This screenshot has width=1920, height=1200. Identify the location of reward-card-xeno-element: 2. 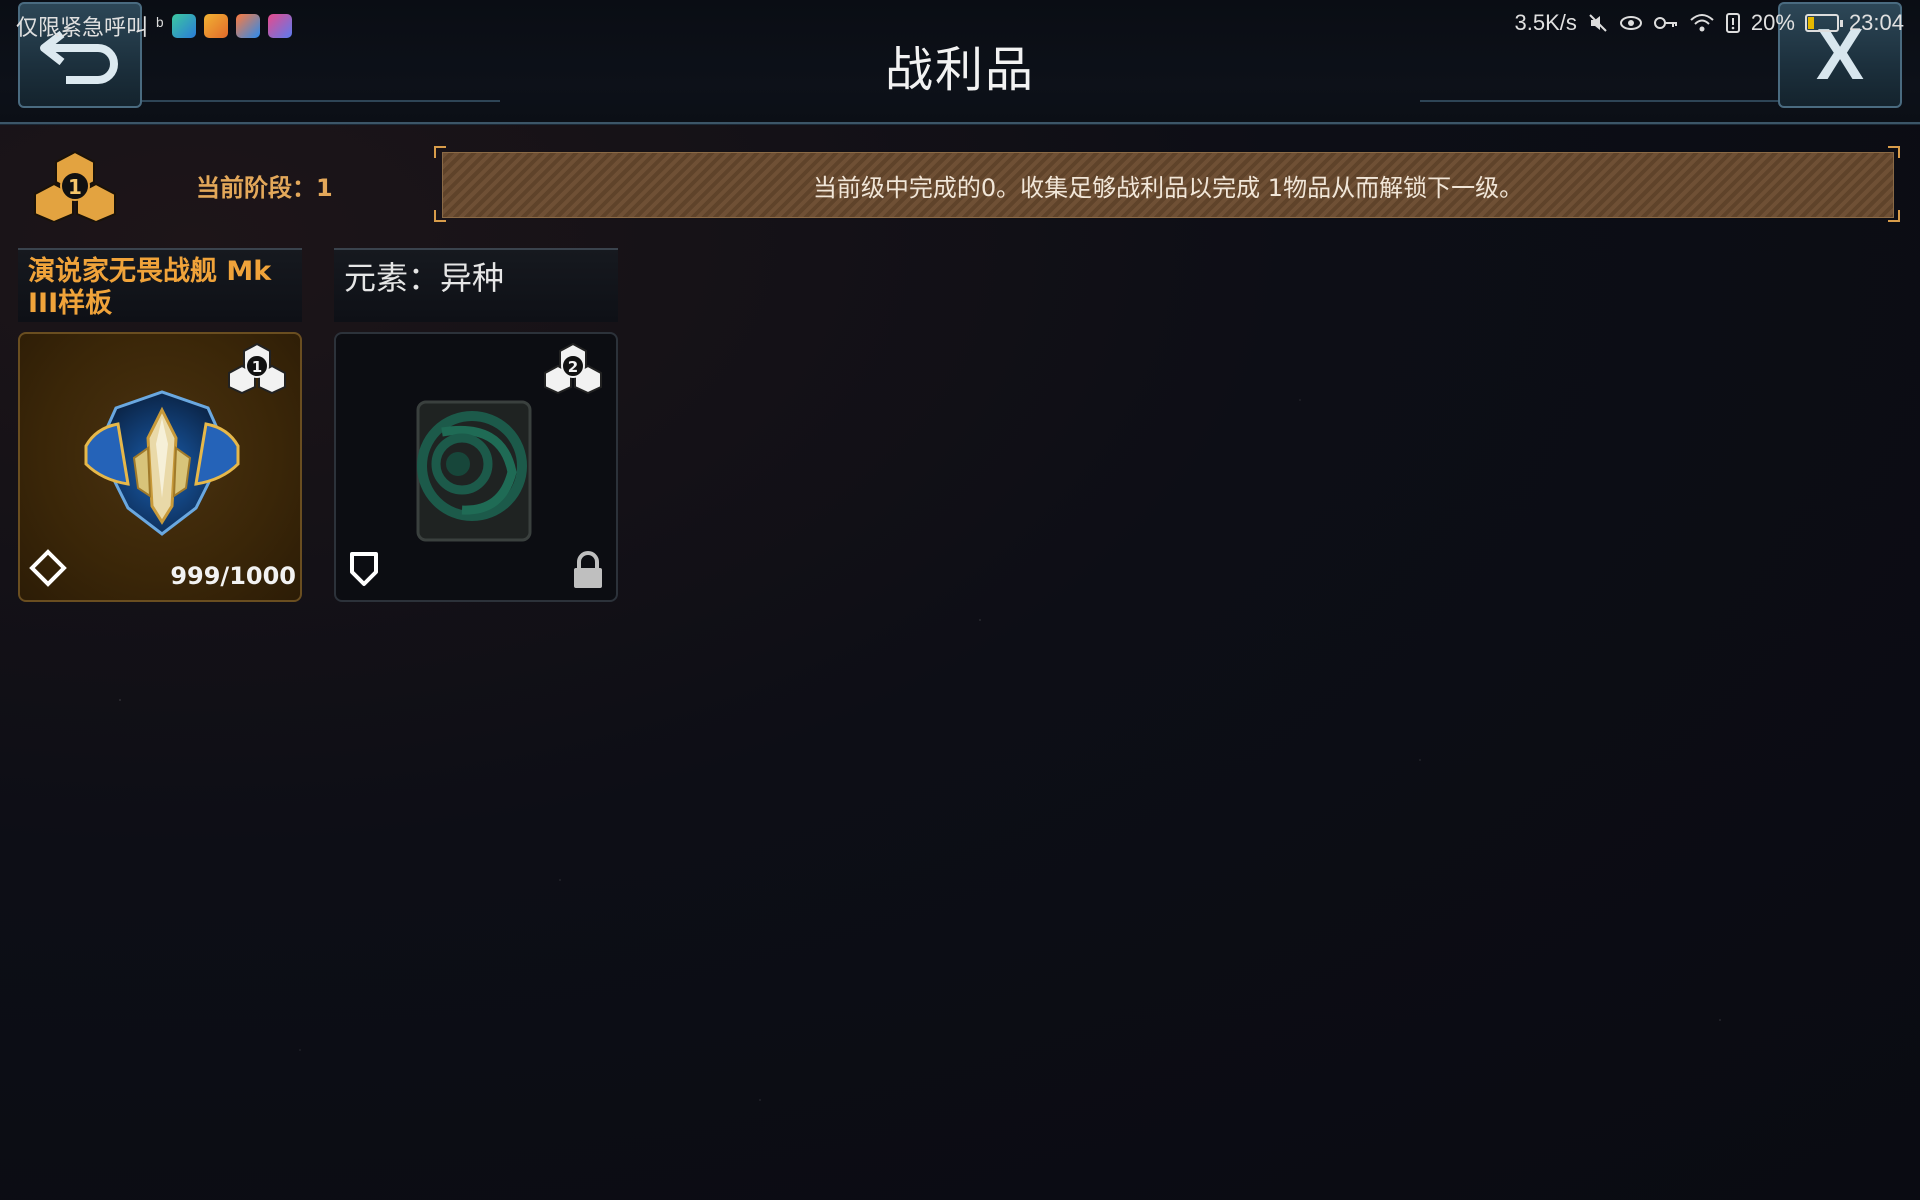
(476, 467).